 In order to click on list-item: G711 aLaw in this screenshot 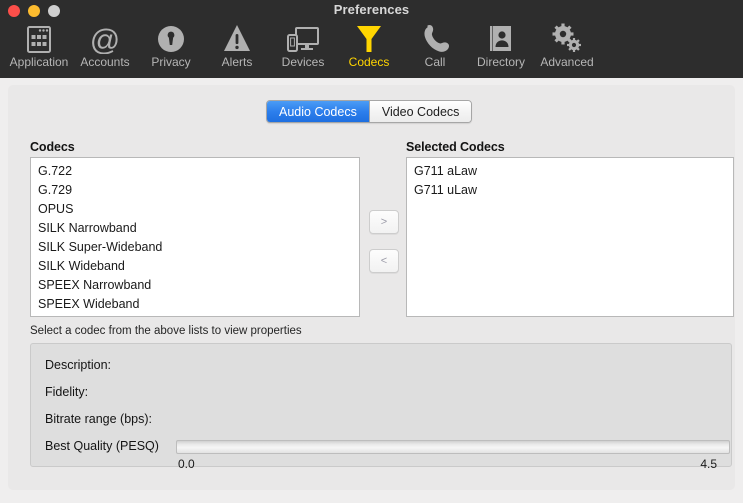, I will do `click(570, 171)`.